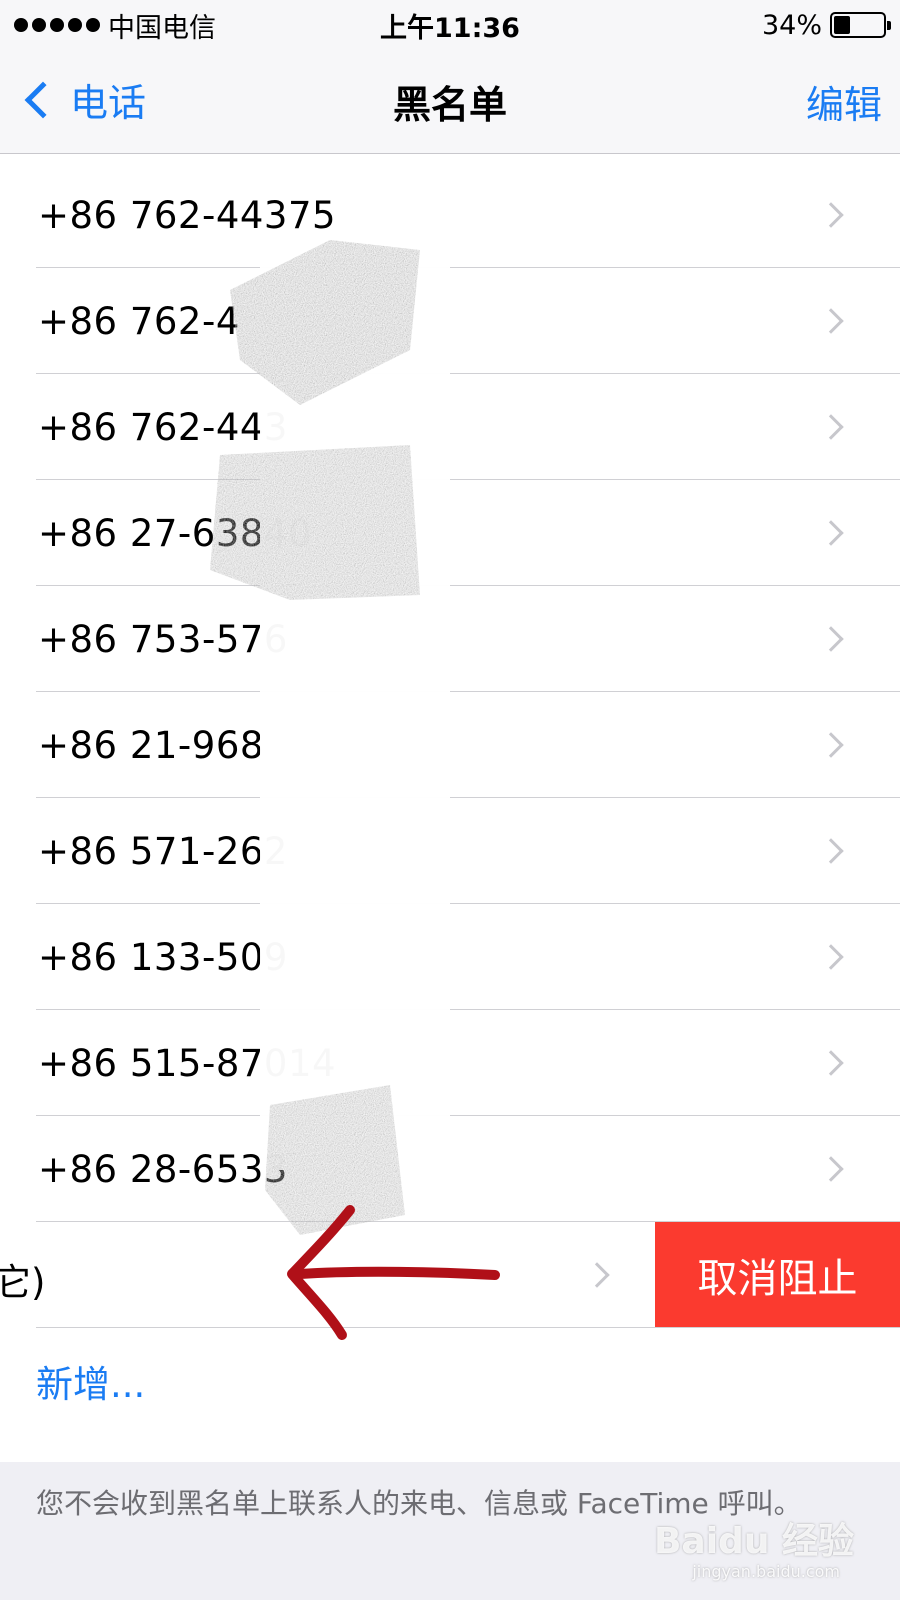 This screenshot has width=900, height=1600. Describe the element at coordinates (450, 745) in the screenshot. I see `blocked-row: +86 21-968` at that location.